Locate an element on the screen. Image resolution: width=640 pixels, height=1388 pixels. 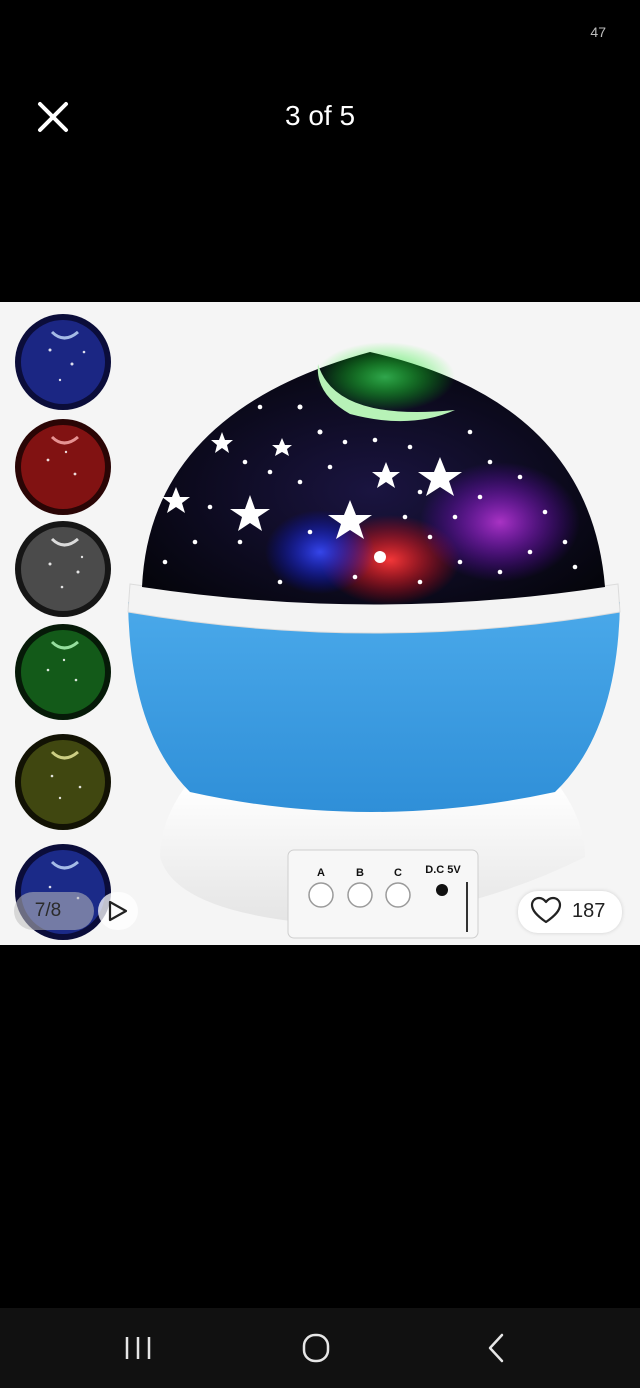
system-navigation-bar is located at coordinates (320, 1348).